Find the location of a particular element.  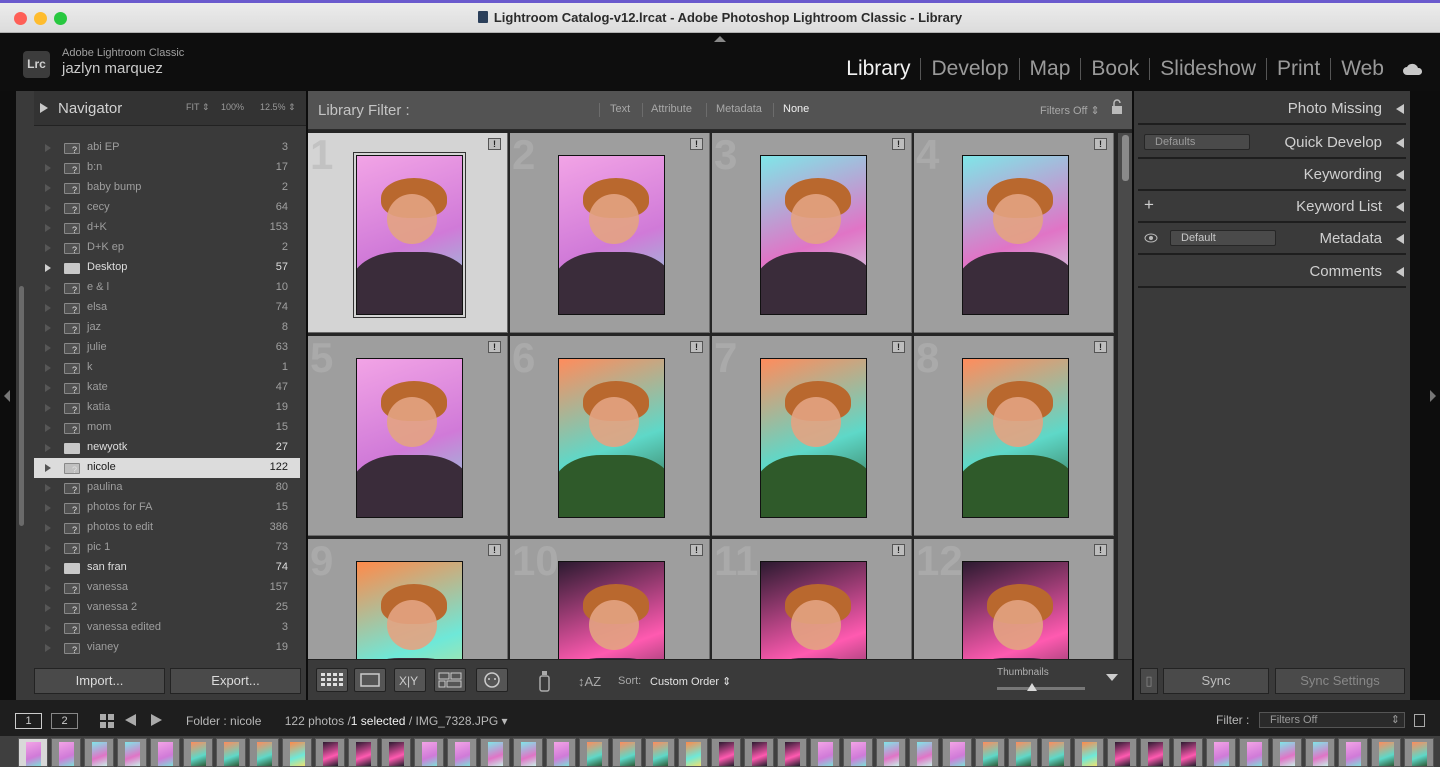

navigator-100-option: 100% is located at coordinates (232, 107).